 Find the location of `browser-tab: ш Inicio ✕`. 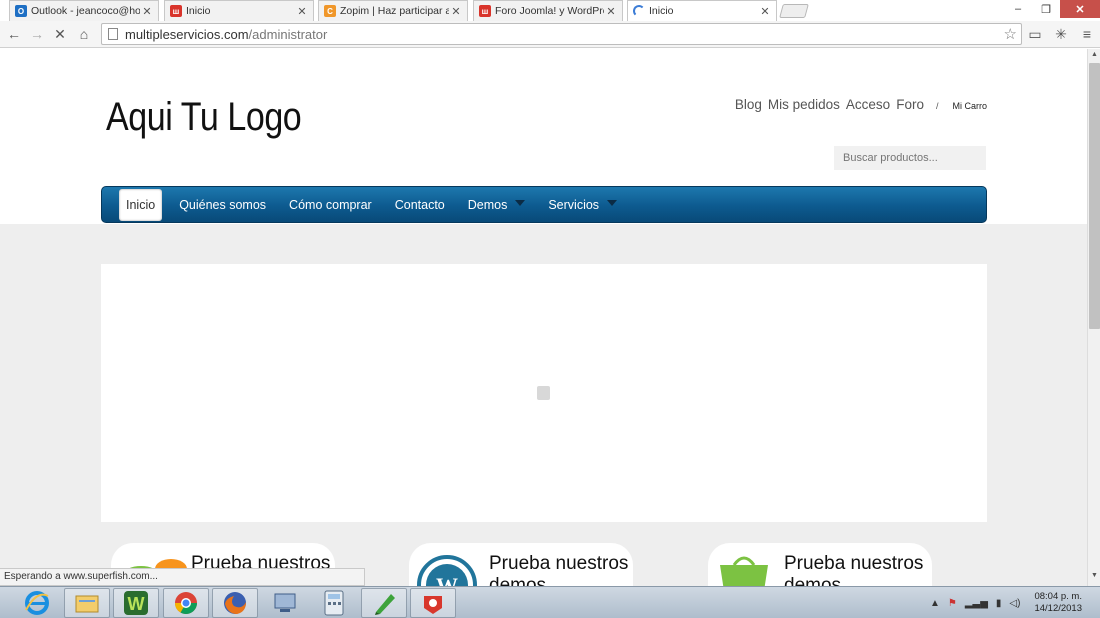

browser-tab: ш Inicio ✕ is located at coordinates (239, 10).